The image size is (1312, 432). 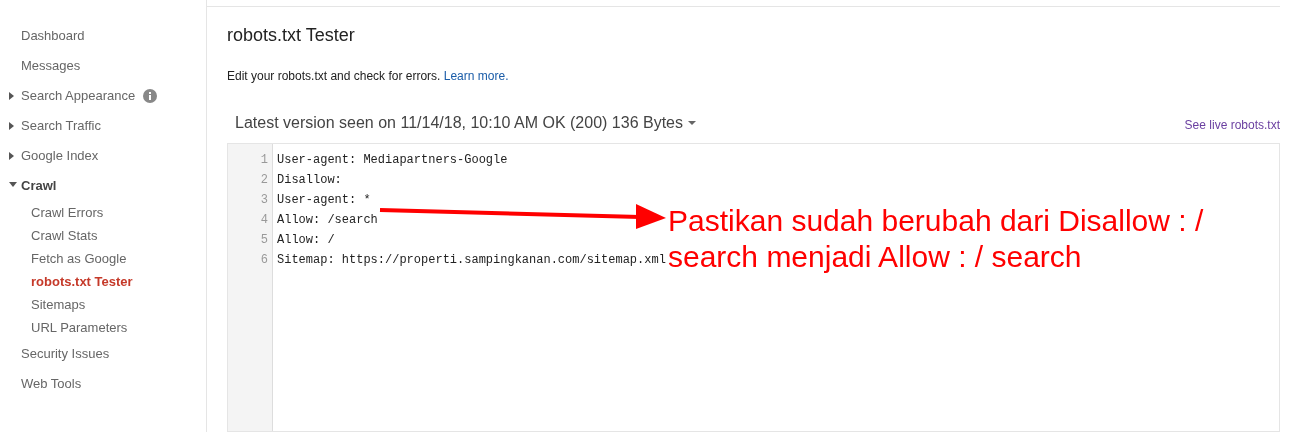 I want to click on learn-more-link: Learn more., so click(x=476, y=75).